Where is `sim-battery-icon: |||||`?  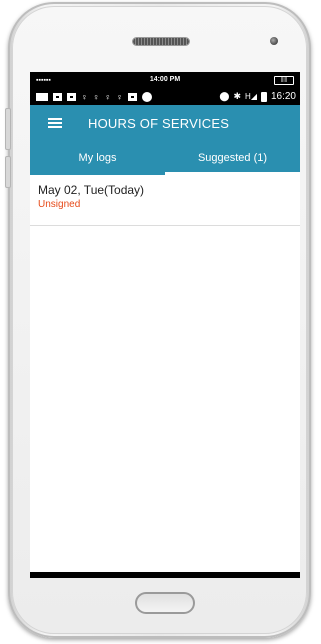 sim-battery-icon: ||||| is located at coordinates (284, 80).